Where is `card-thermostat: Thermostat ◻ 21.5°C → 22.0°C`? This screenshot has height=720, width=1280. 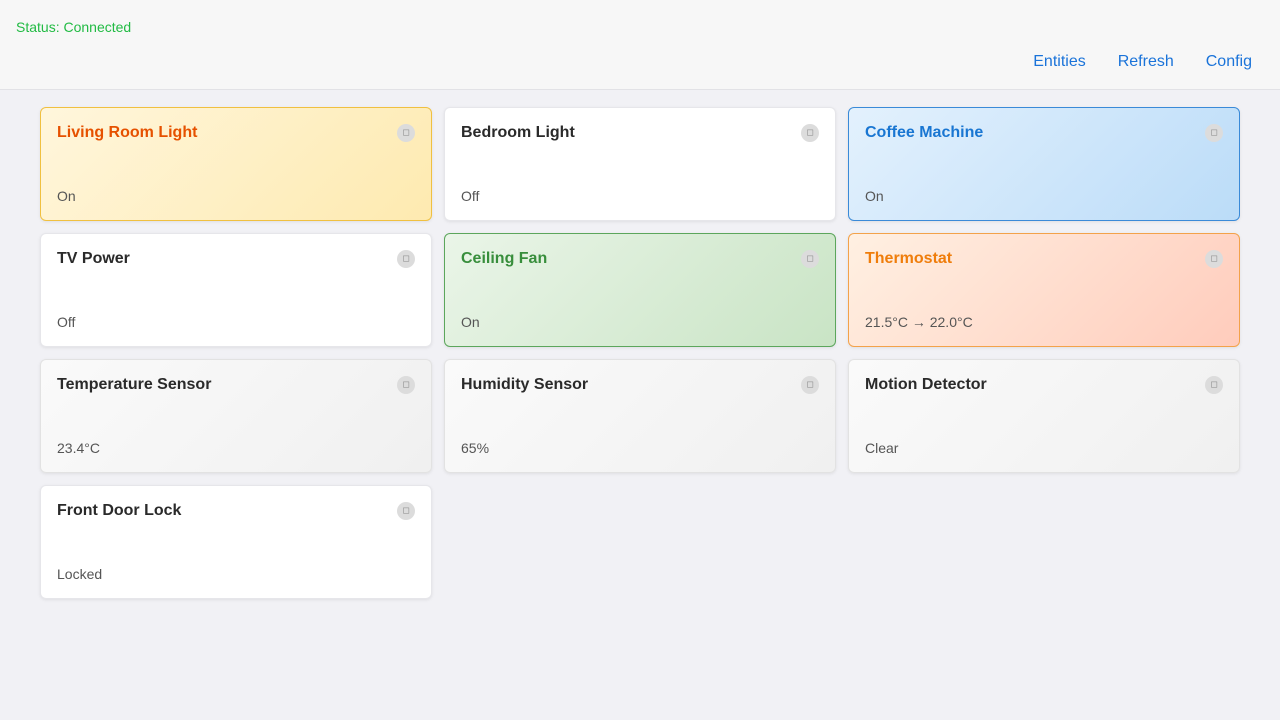 card-thermostat: Thermostat ◻ 21.5°C → 22.0°C is located at coordinates (1044, 290).